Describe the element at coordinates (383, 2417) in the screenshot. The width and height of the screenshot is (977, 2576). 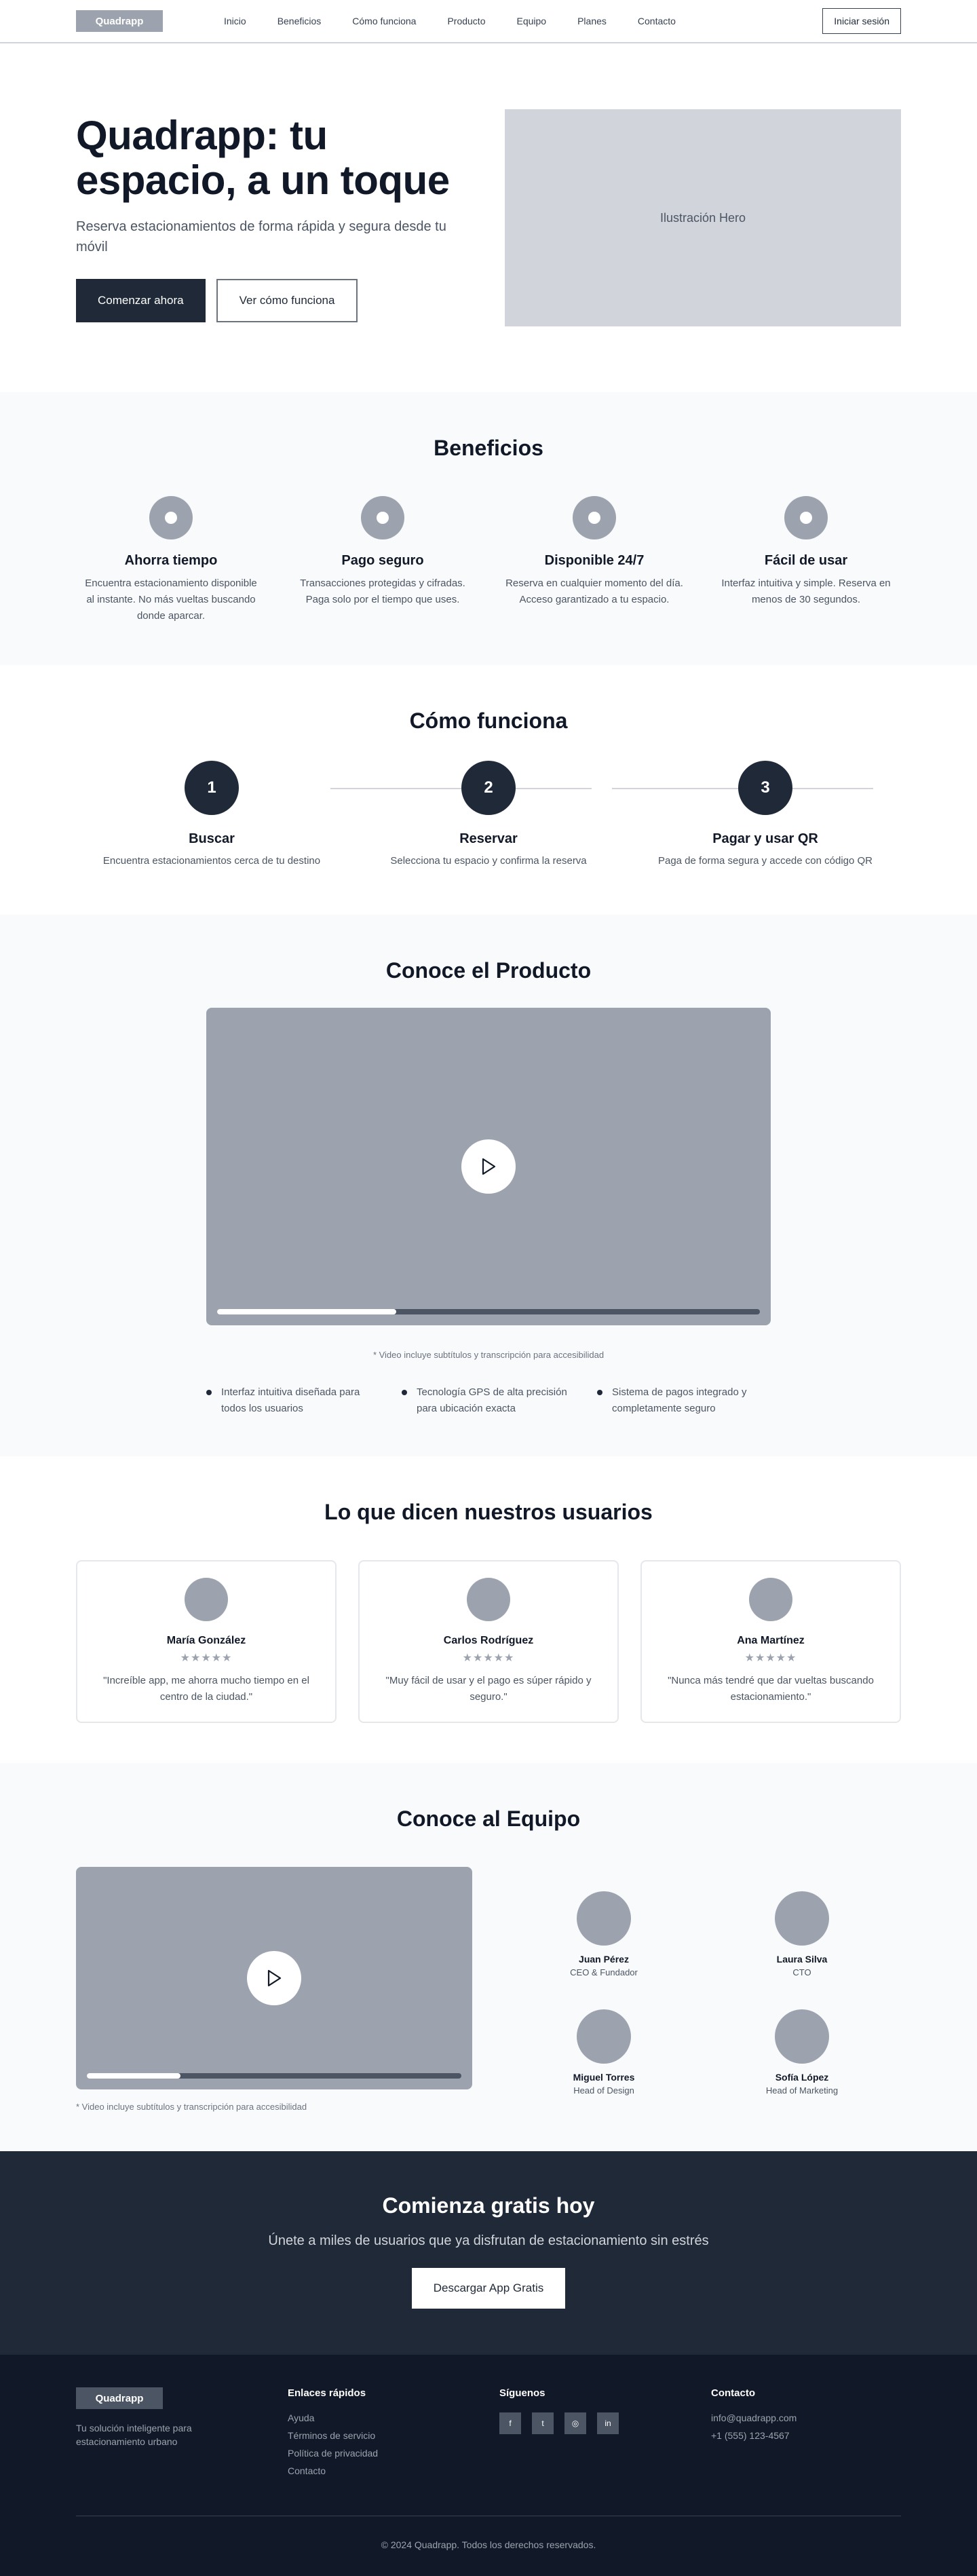
I see `footer-link-ayuda: Ayuda` at that location.